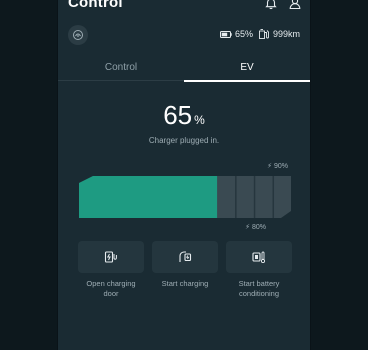  What do you see at coordinates (271, 5) in the screenshot?
I see `bell-icon` at bounding box center [271, 5].